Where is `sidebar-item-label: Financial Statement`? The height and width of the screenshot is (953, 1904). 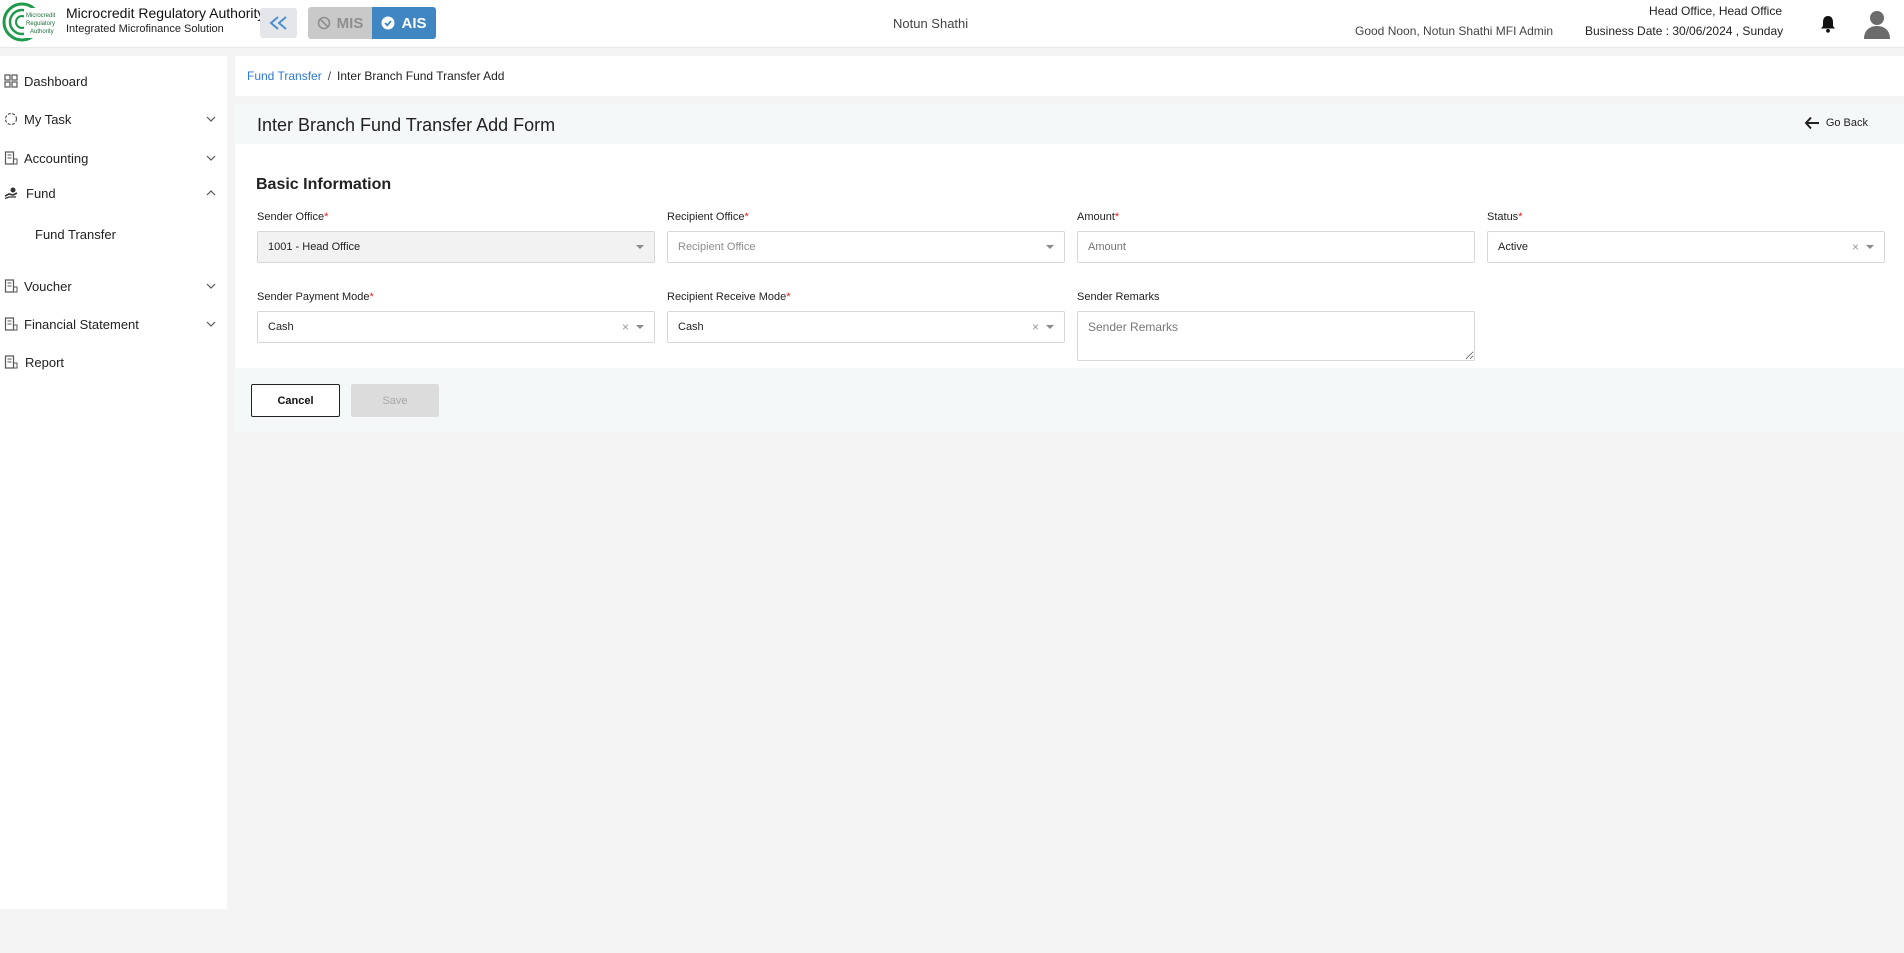
sidebar-item-label: Financial Statement is located at coordinates (81, 324).